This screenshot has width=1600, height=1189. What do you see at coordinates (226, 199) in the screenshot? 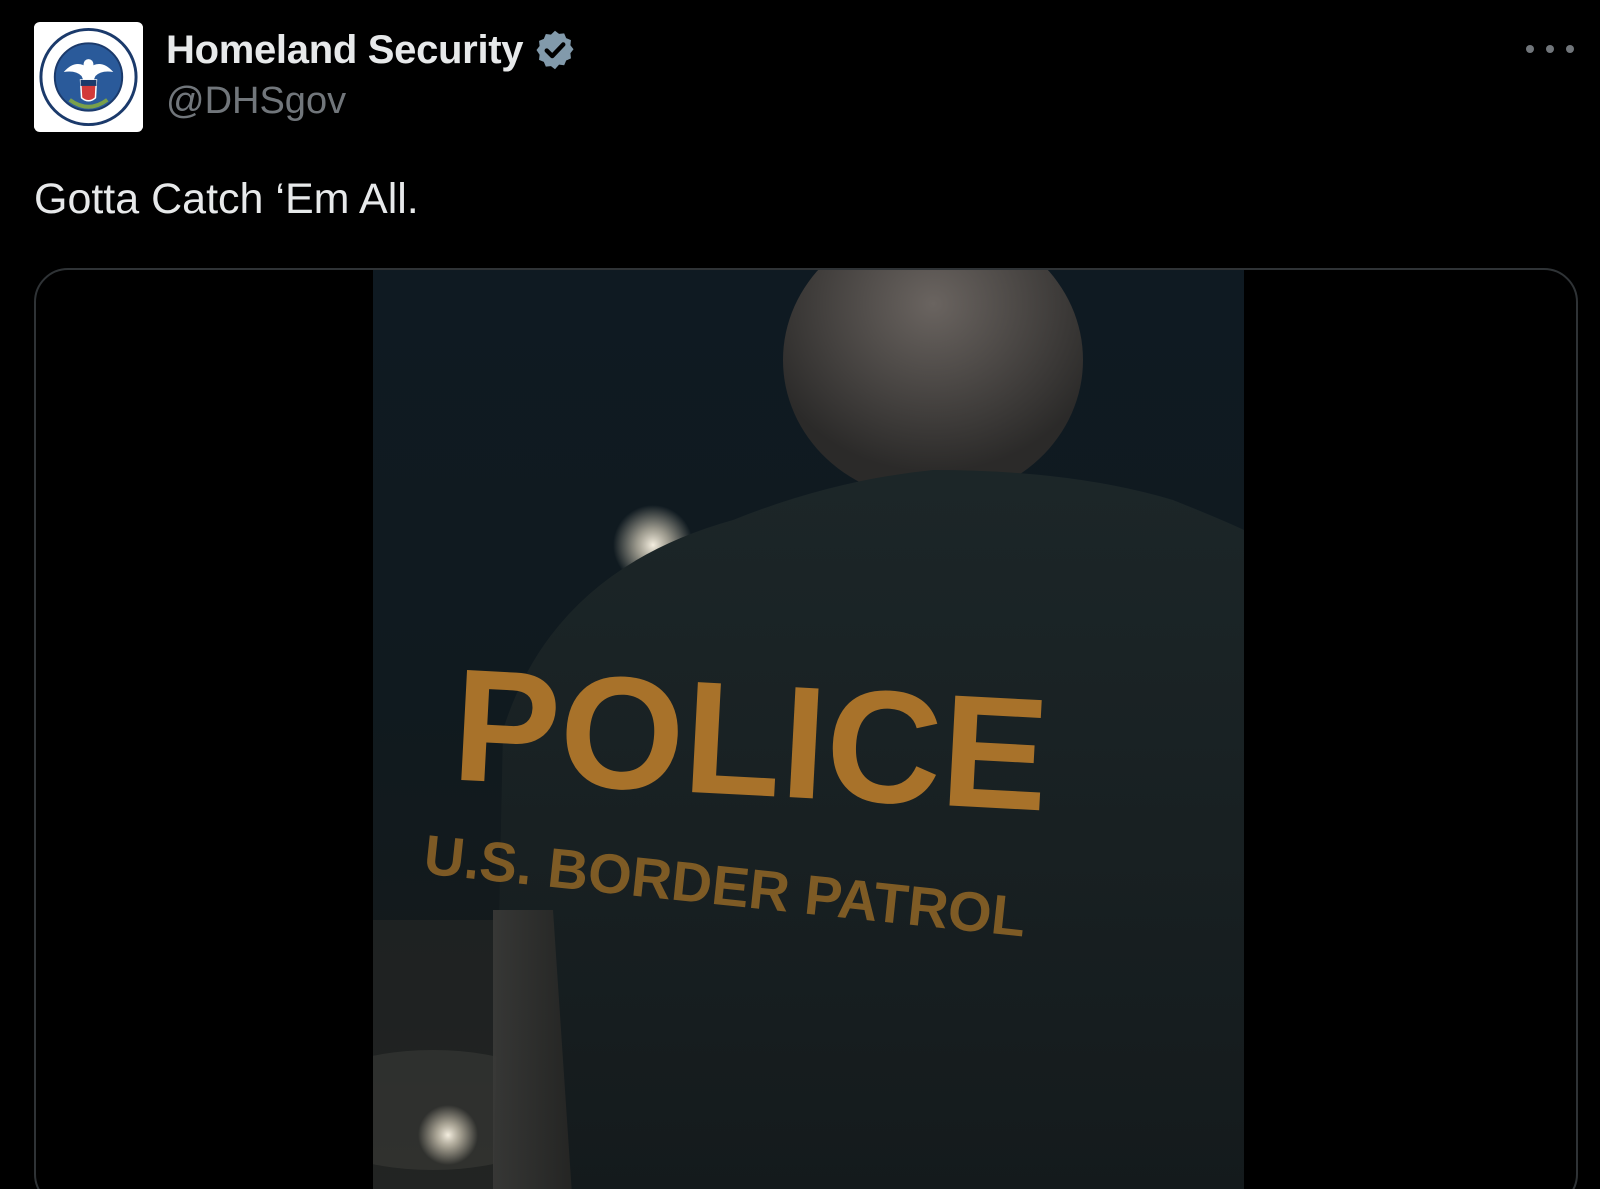
I see `tweet-text: Gotta Catch ‘Em All.` at bounding box center [226, 199].